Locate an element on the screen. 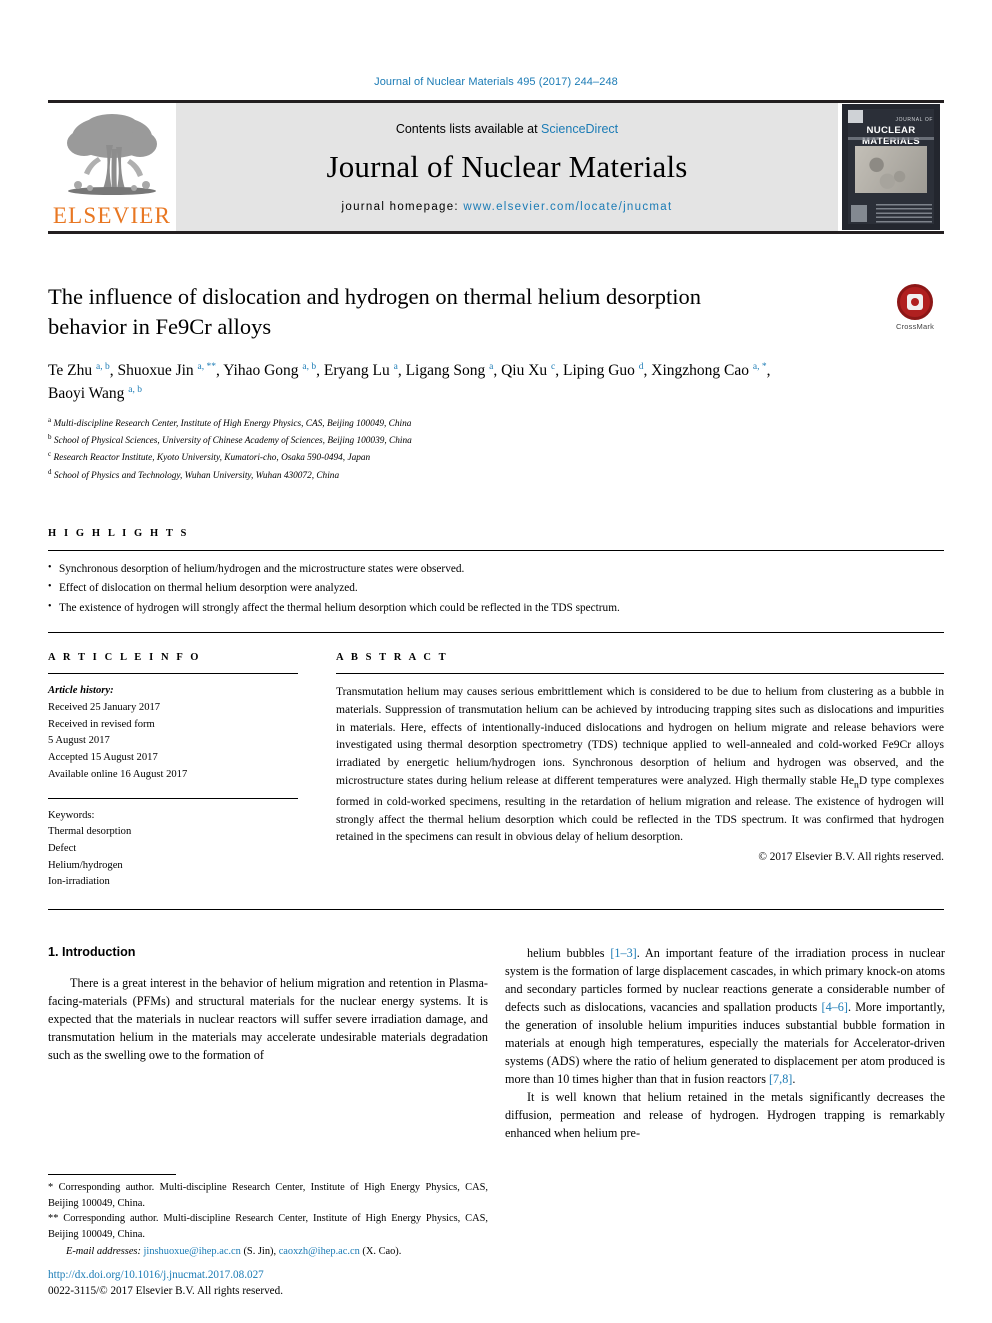  history-line: Available online 16 August 2017 is located at coordinates (118, 774).